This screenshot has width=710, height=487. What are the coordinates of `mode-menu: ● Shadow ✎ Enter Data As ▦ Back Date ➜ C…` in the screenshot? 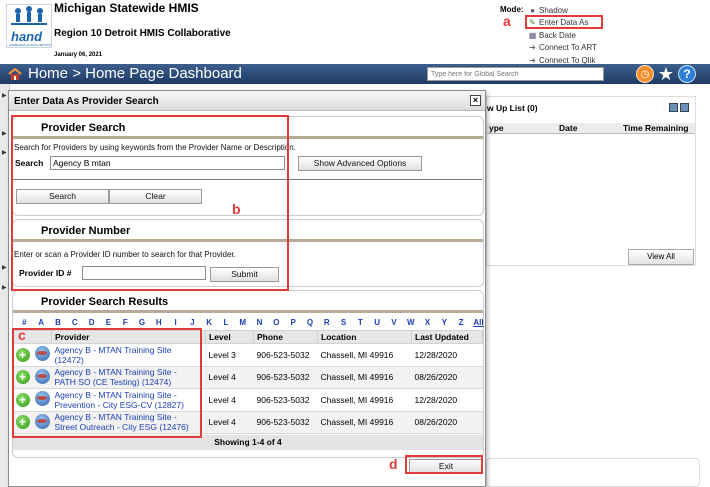 It's located at (562, 35).